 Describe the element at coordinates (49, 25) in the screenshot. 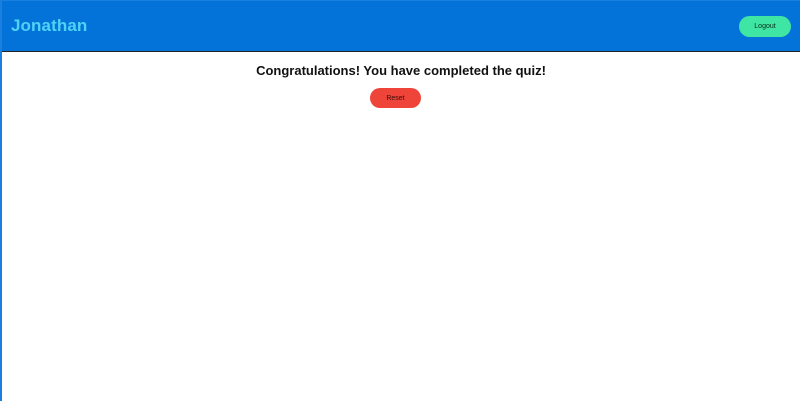

I see `username-label: Jonathan` at that location.